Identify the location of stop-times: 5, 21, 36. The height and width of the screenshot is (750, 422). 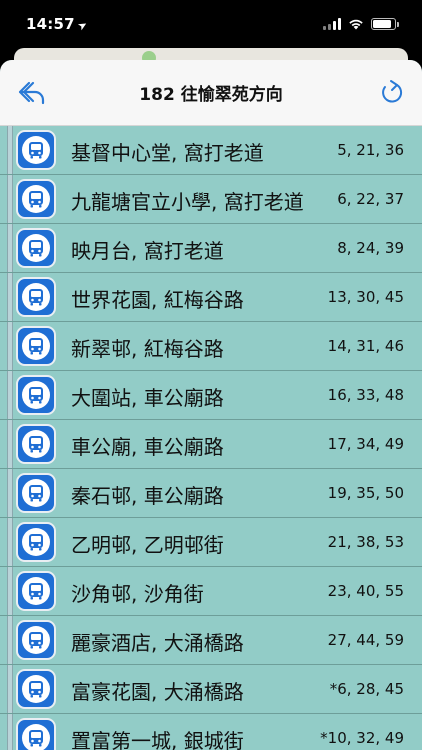
(370, 150).